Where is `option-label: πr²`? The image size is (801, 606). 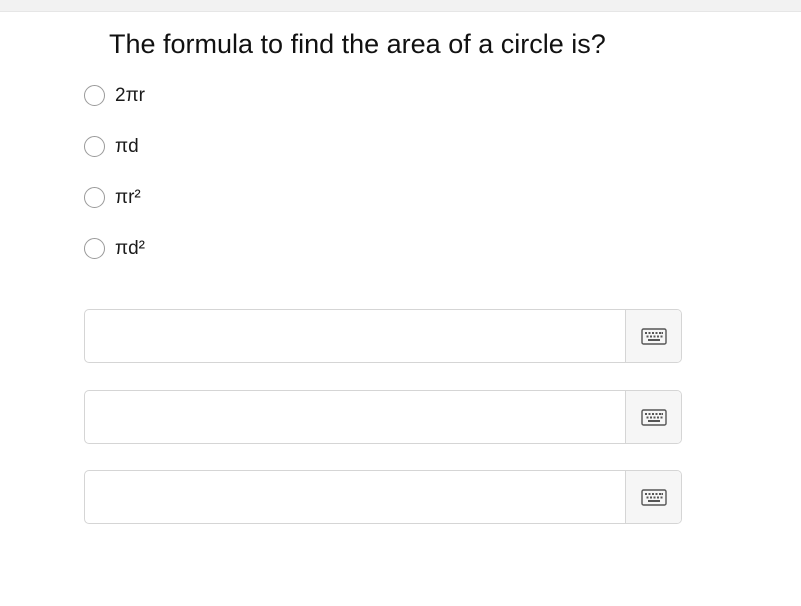 option-label: πr² is located at coordinates (128, 197).